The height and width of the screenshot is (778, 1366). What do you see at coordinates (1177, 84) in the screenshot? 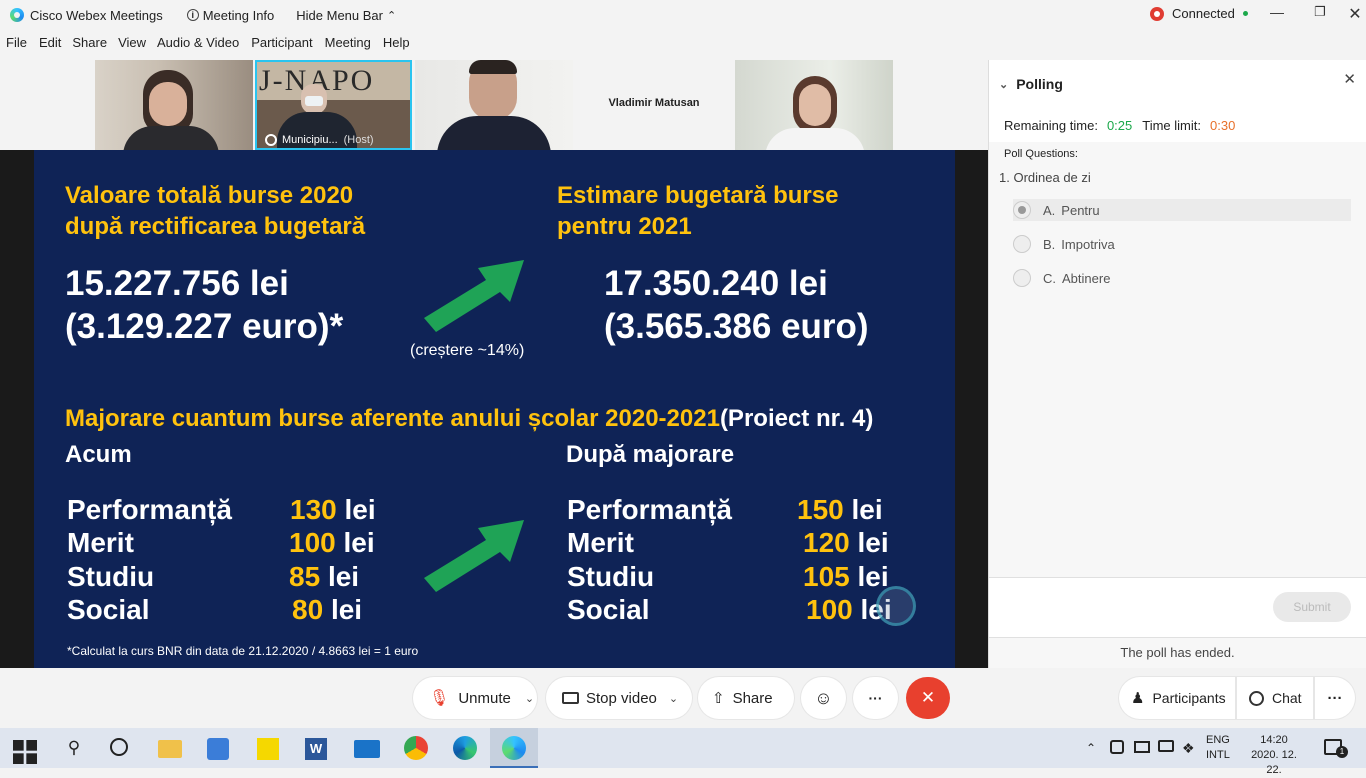
I see `polling-header: ⌄ Polling ✕` at bounding box center [1177, 84].